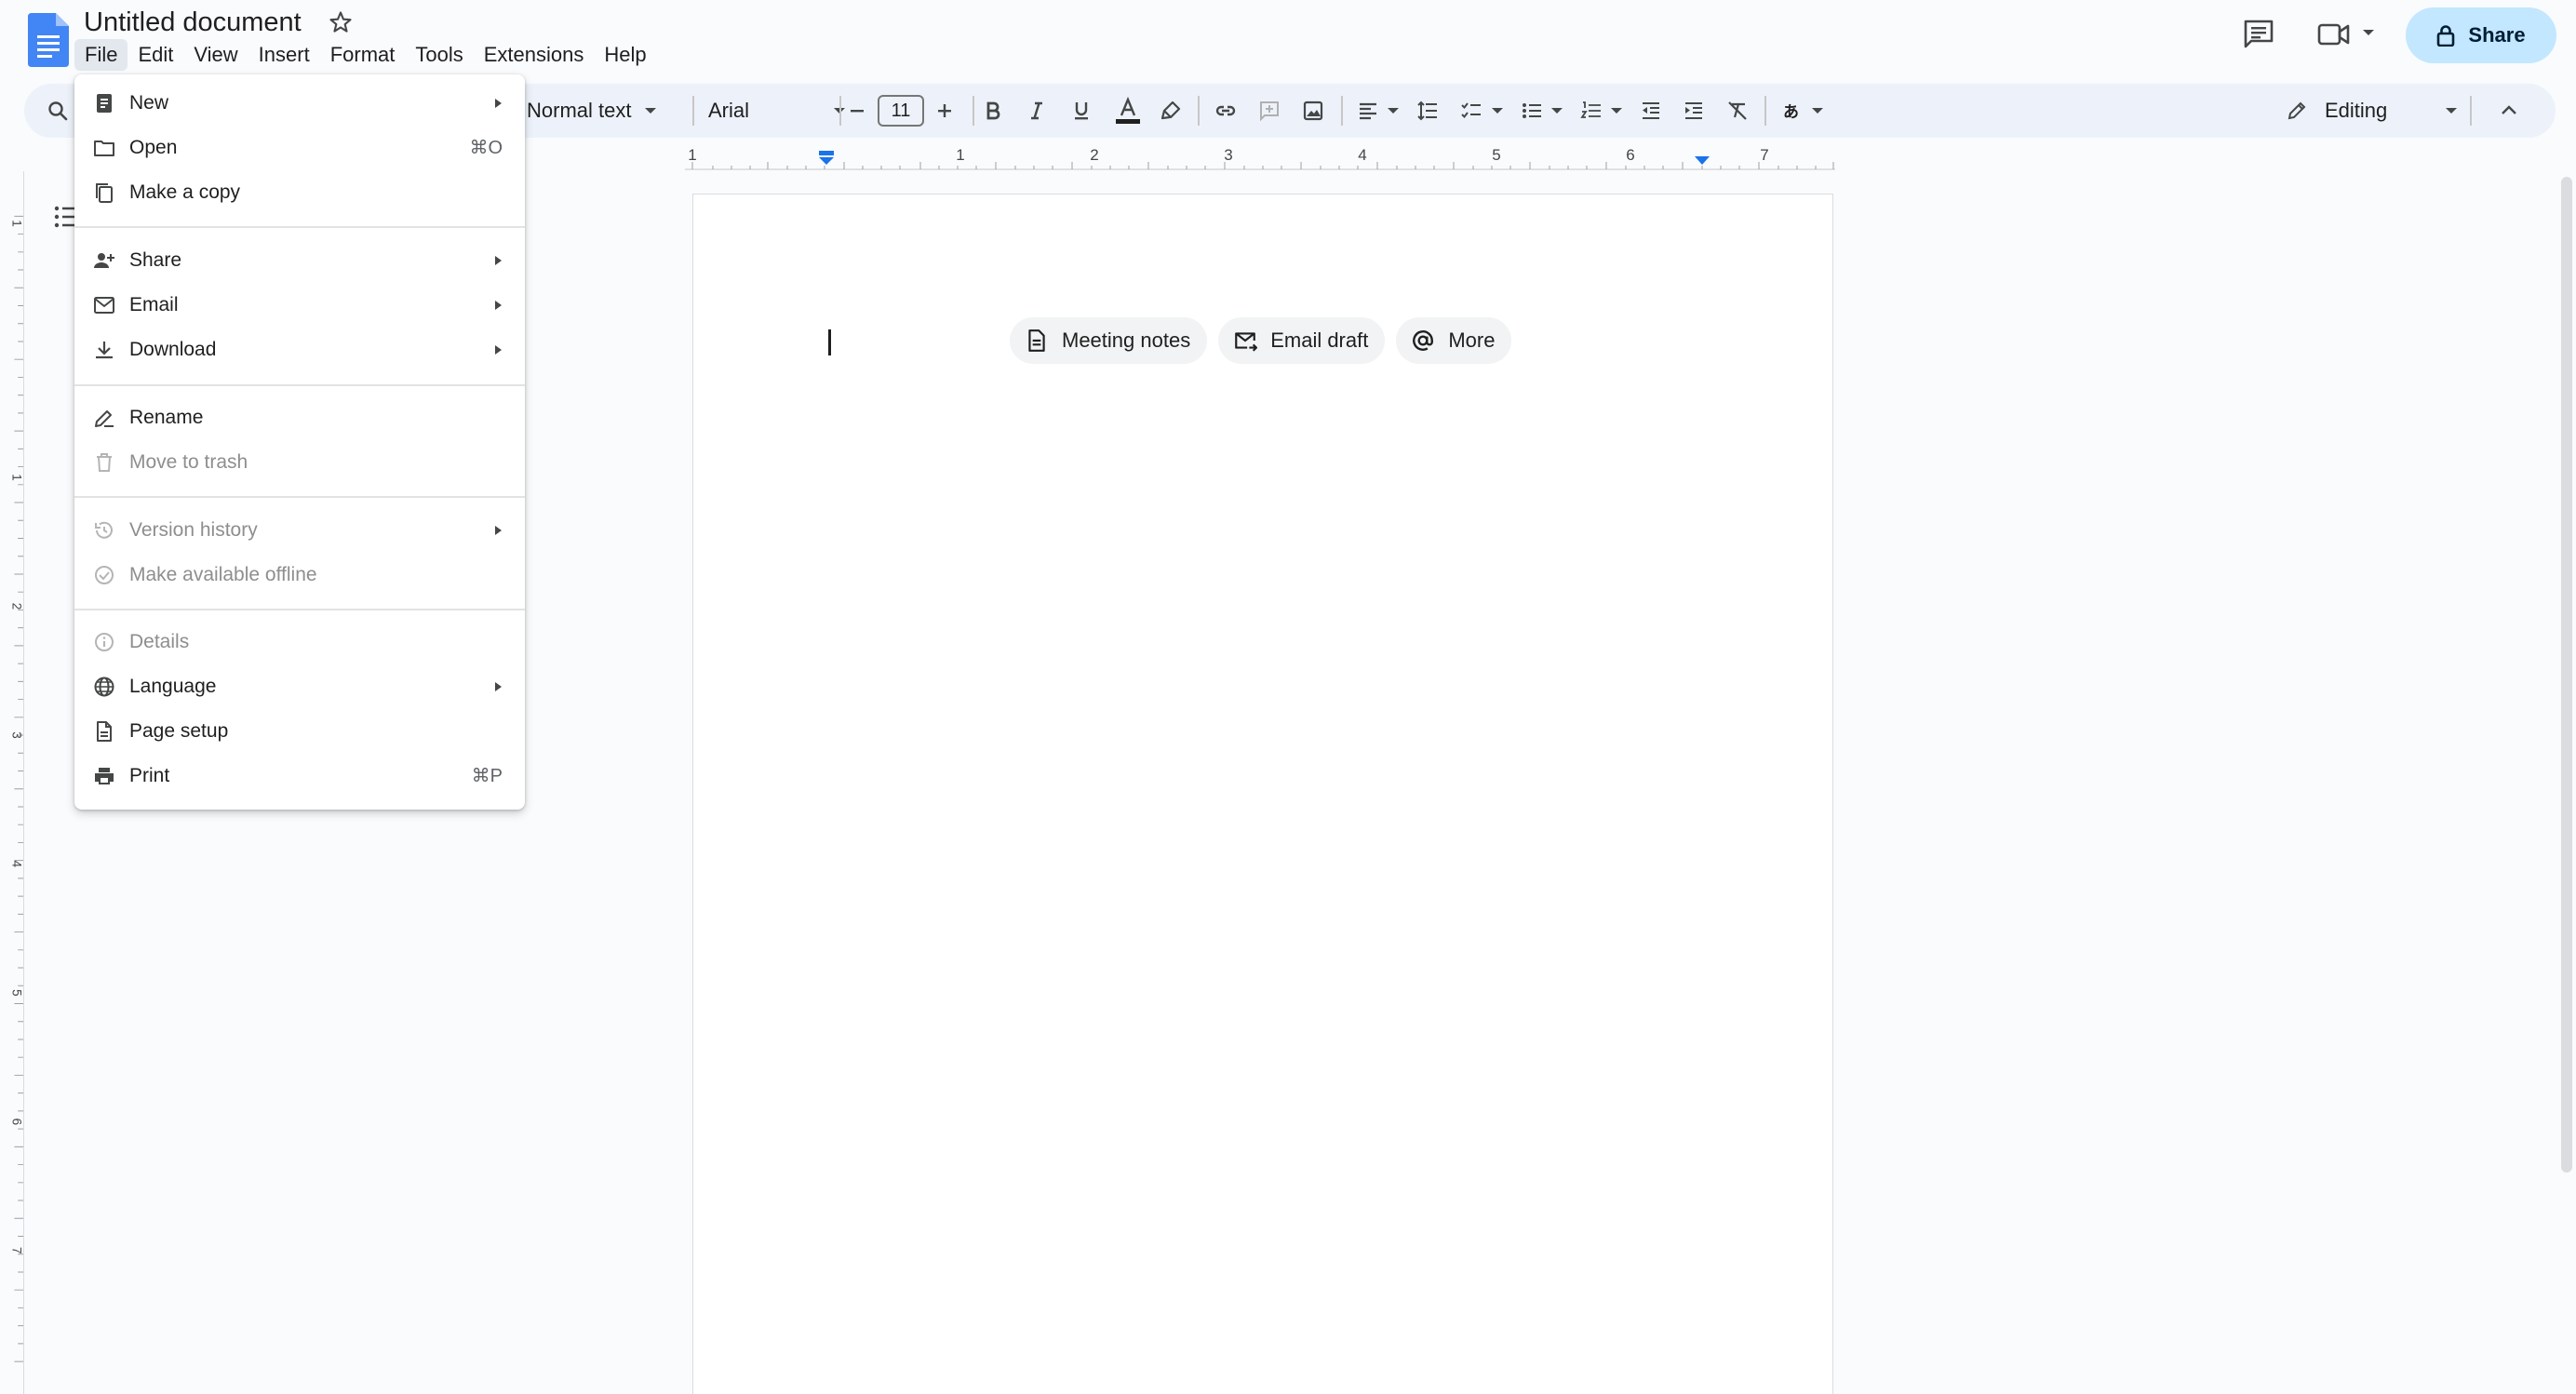 Image resolution: width=2576 pixels, height=1394 pixels. Describe the element at coordinates (439, 55) in the screenshot. I see `menu-tools: Tools` at that location.